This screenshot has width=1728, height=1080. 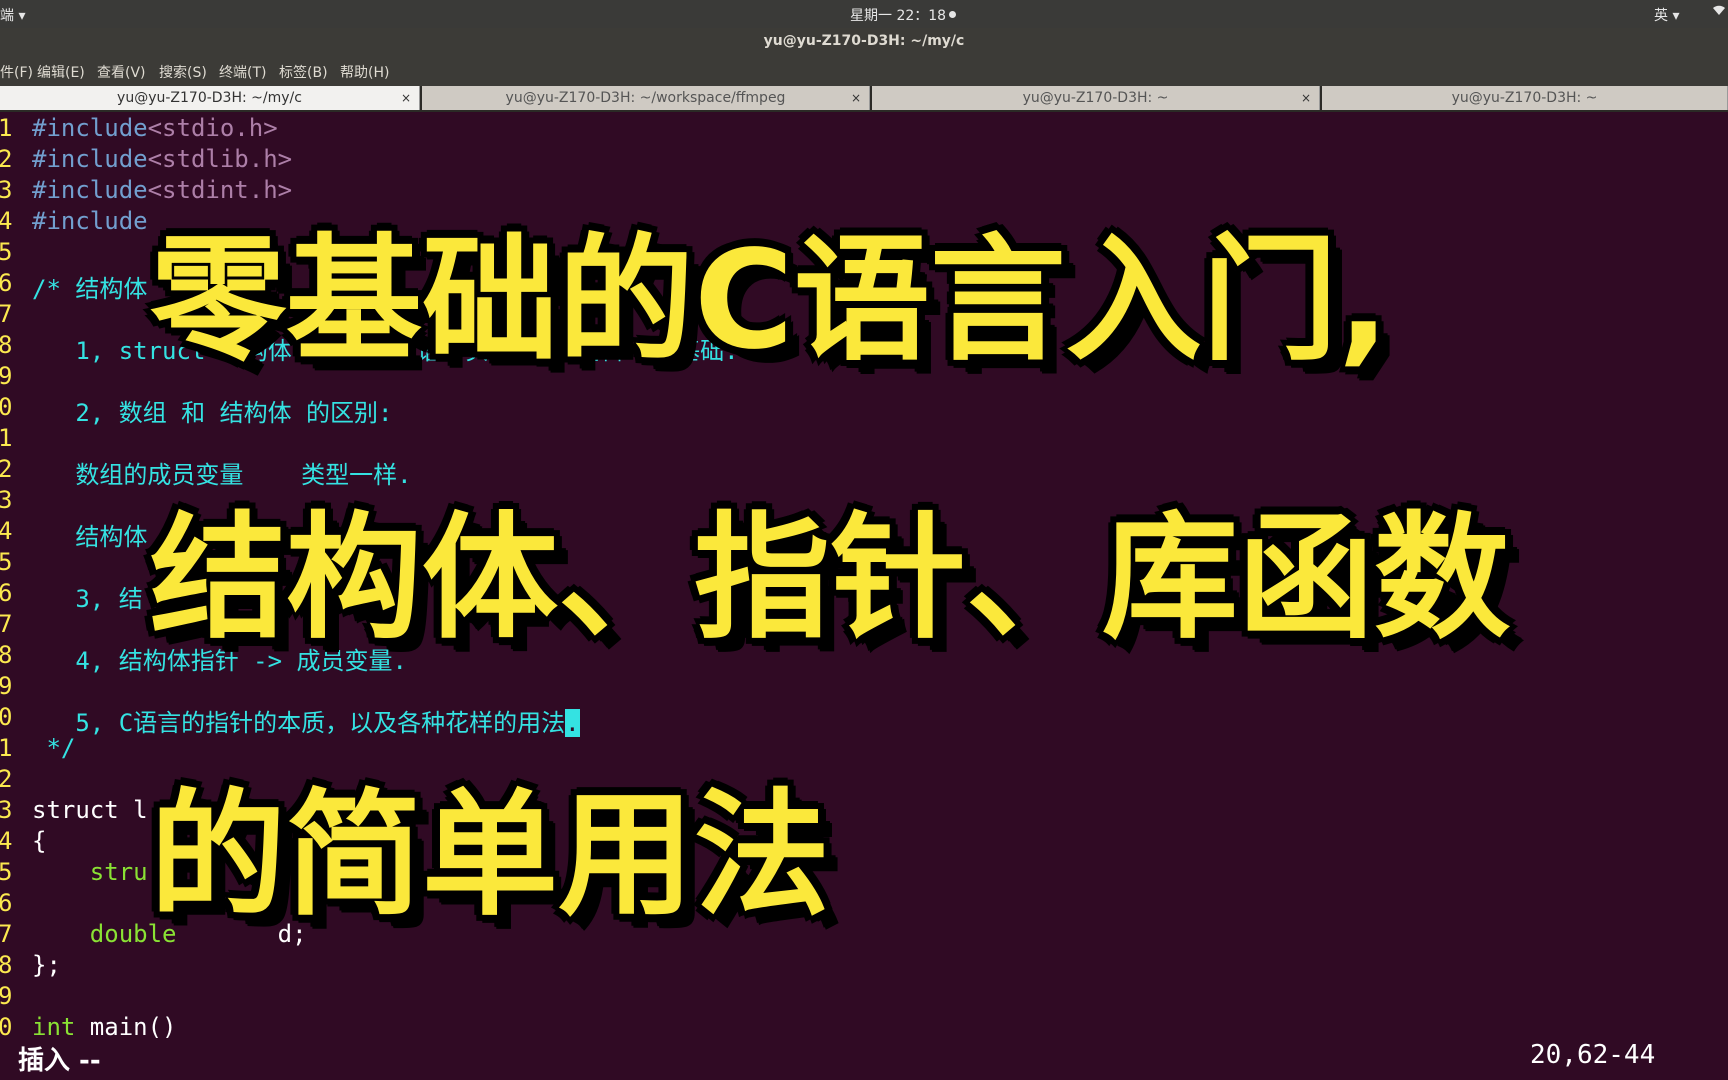 I want to click on top-panel: 端 ▾ 星期一 22：18 英 ▾, so click(x=864, y=14).